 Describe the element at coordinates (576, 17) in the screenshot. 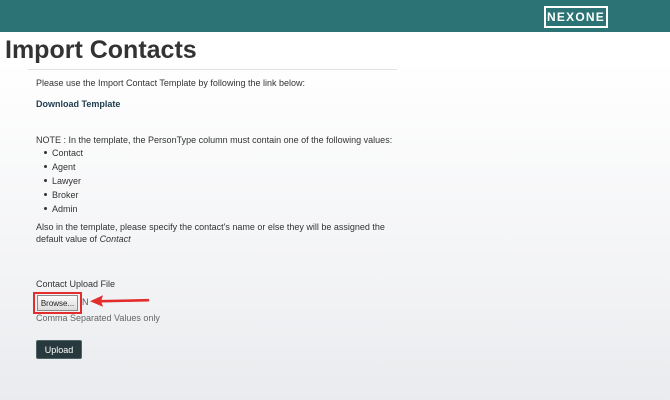

I see `nexone-logo: NEXONE` at that location.